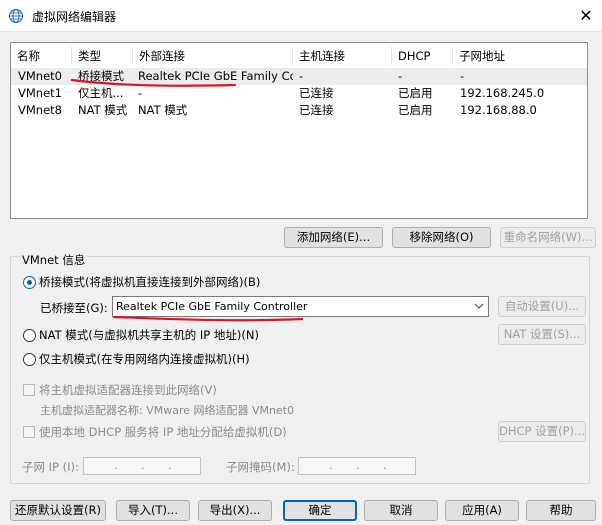 The height and width of the screenshot is (525, 602). I want to click on column-header-dhcp: DHCP, so click(422, 56).